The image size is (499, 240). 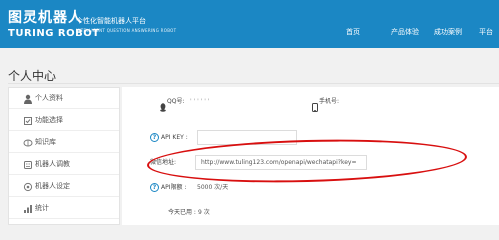 What do you see at coordinates (49, 98) in the screenshot?
I see `sidebar-item-label: 个人资料` at bounding box center [49, 98].